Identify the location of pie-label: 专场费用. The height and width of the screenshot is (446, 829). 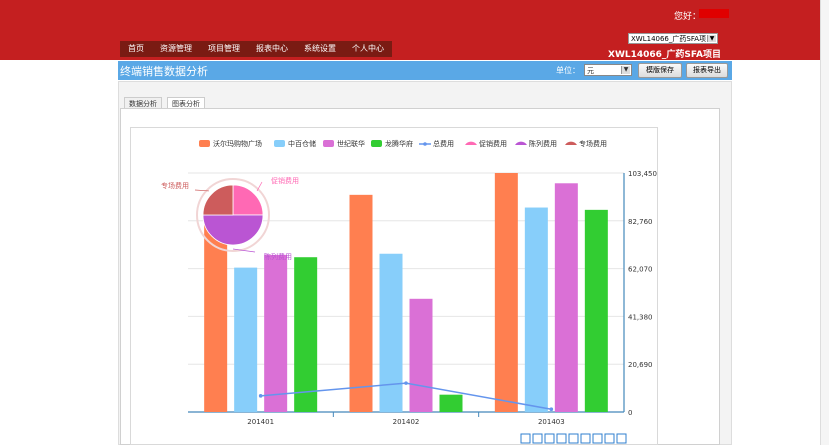
(175, 185).